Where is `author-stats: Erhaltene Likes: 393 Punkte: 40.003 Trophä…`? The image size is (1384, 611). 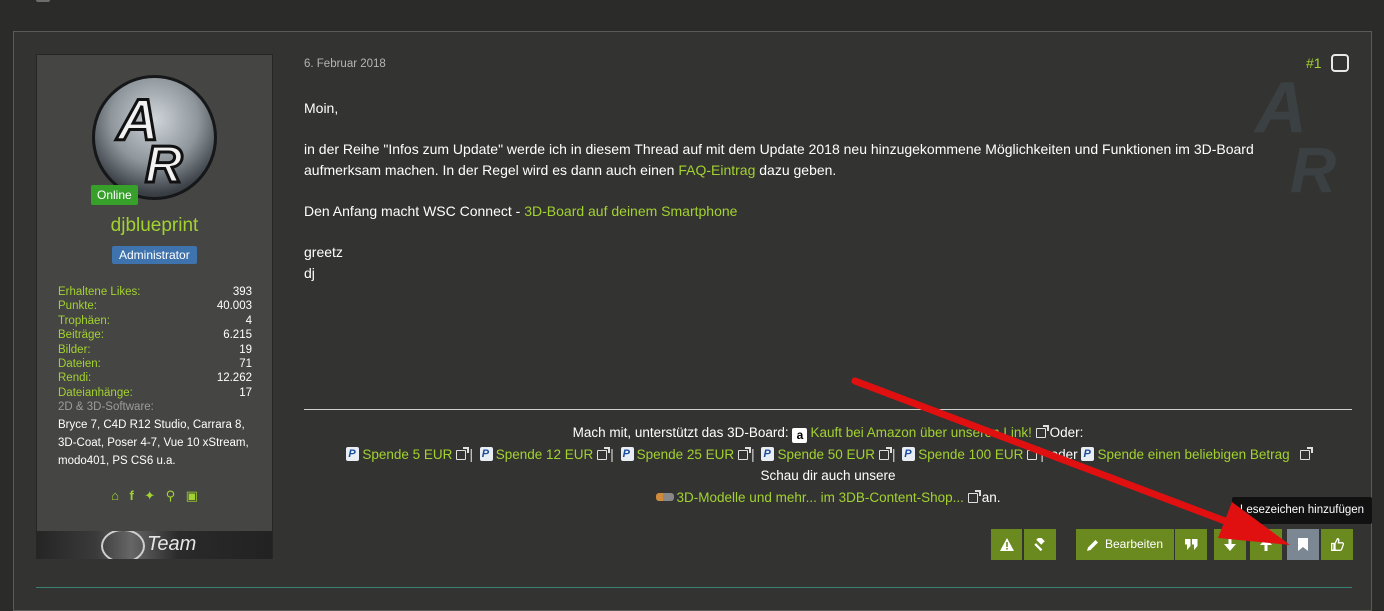
author-stats: Erhaltene Likes: 393 Punkte: 40.003 Trophä… is located at coordinates (155, 377).